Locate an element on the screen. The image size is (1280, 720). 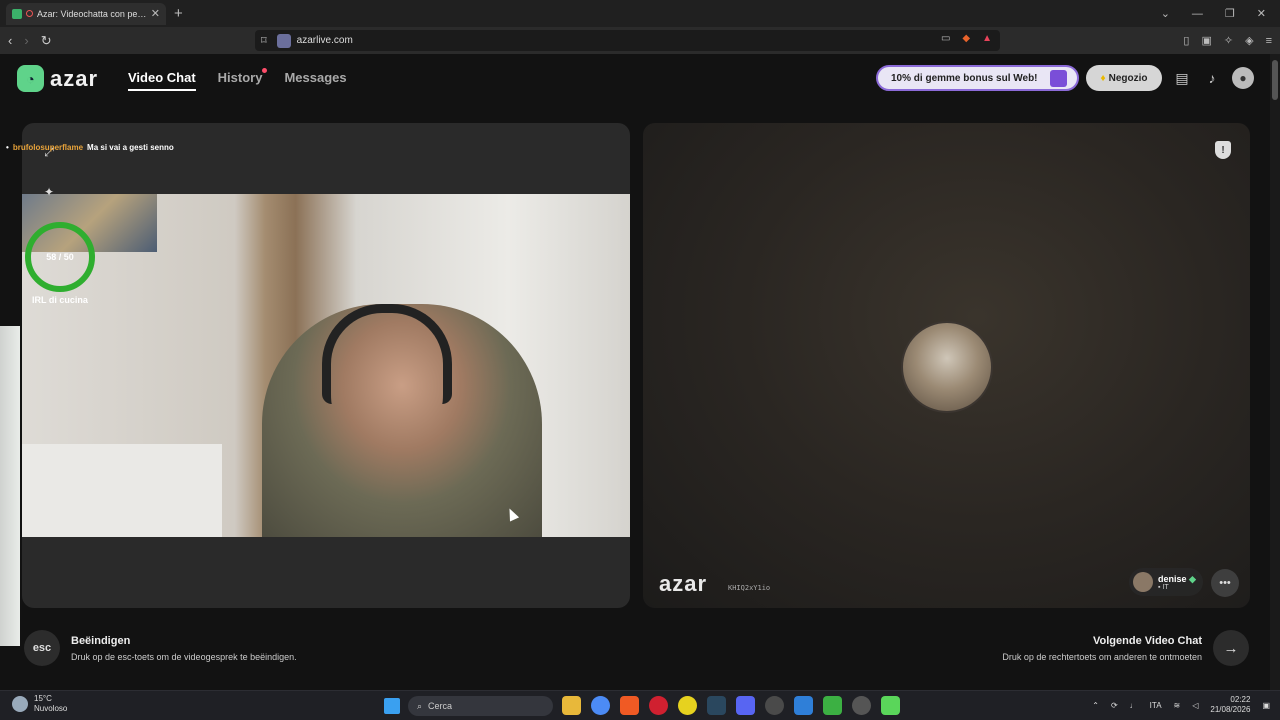
steam-icon is located at coordinates (716, 705).